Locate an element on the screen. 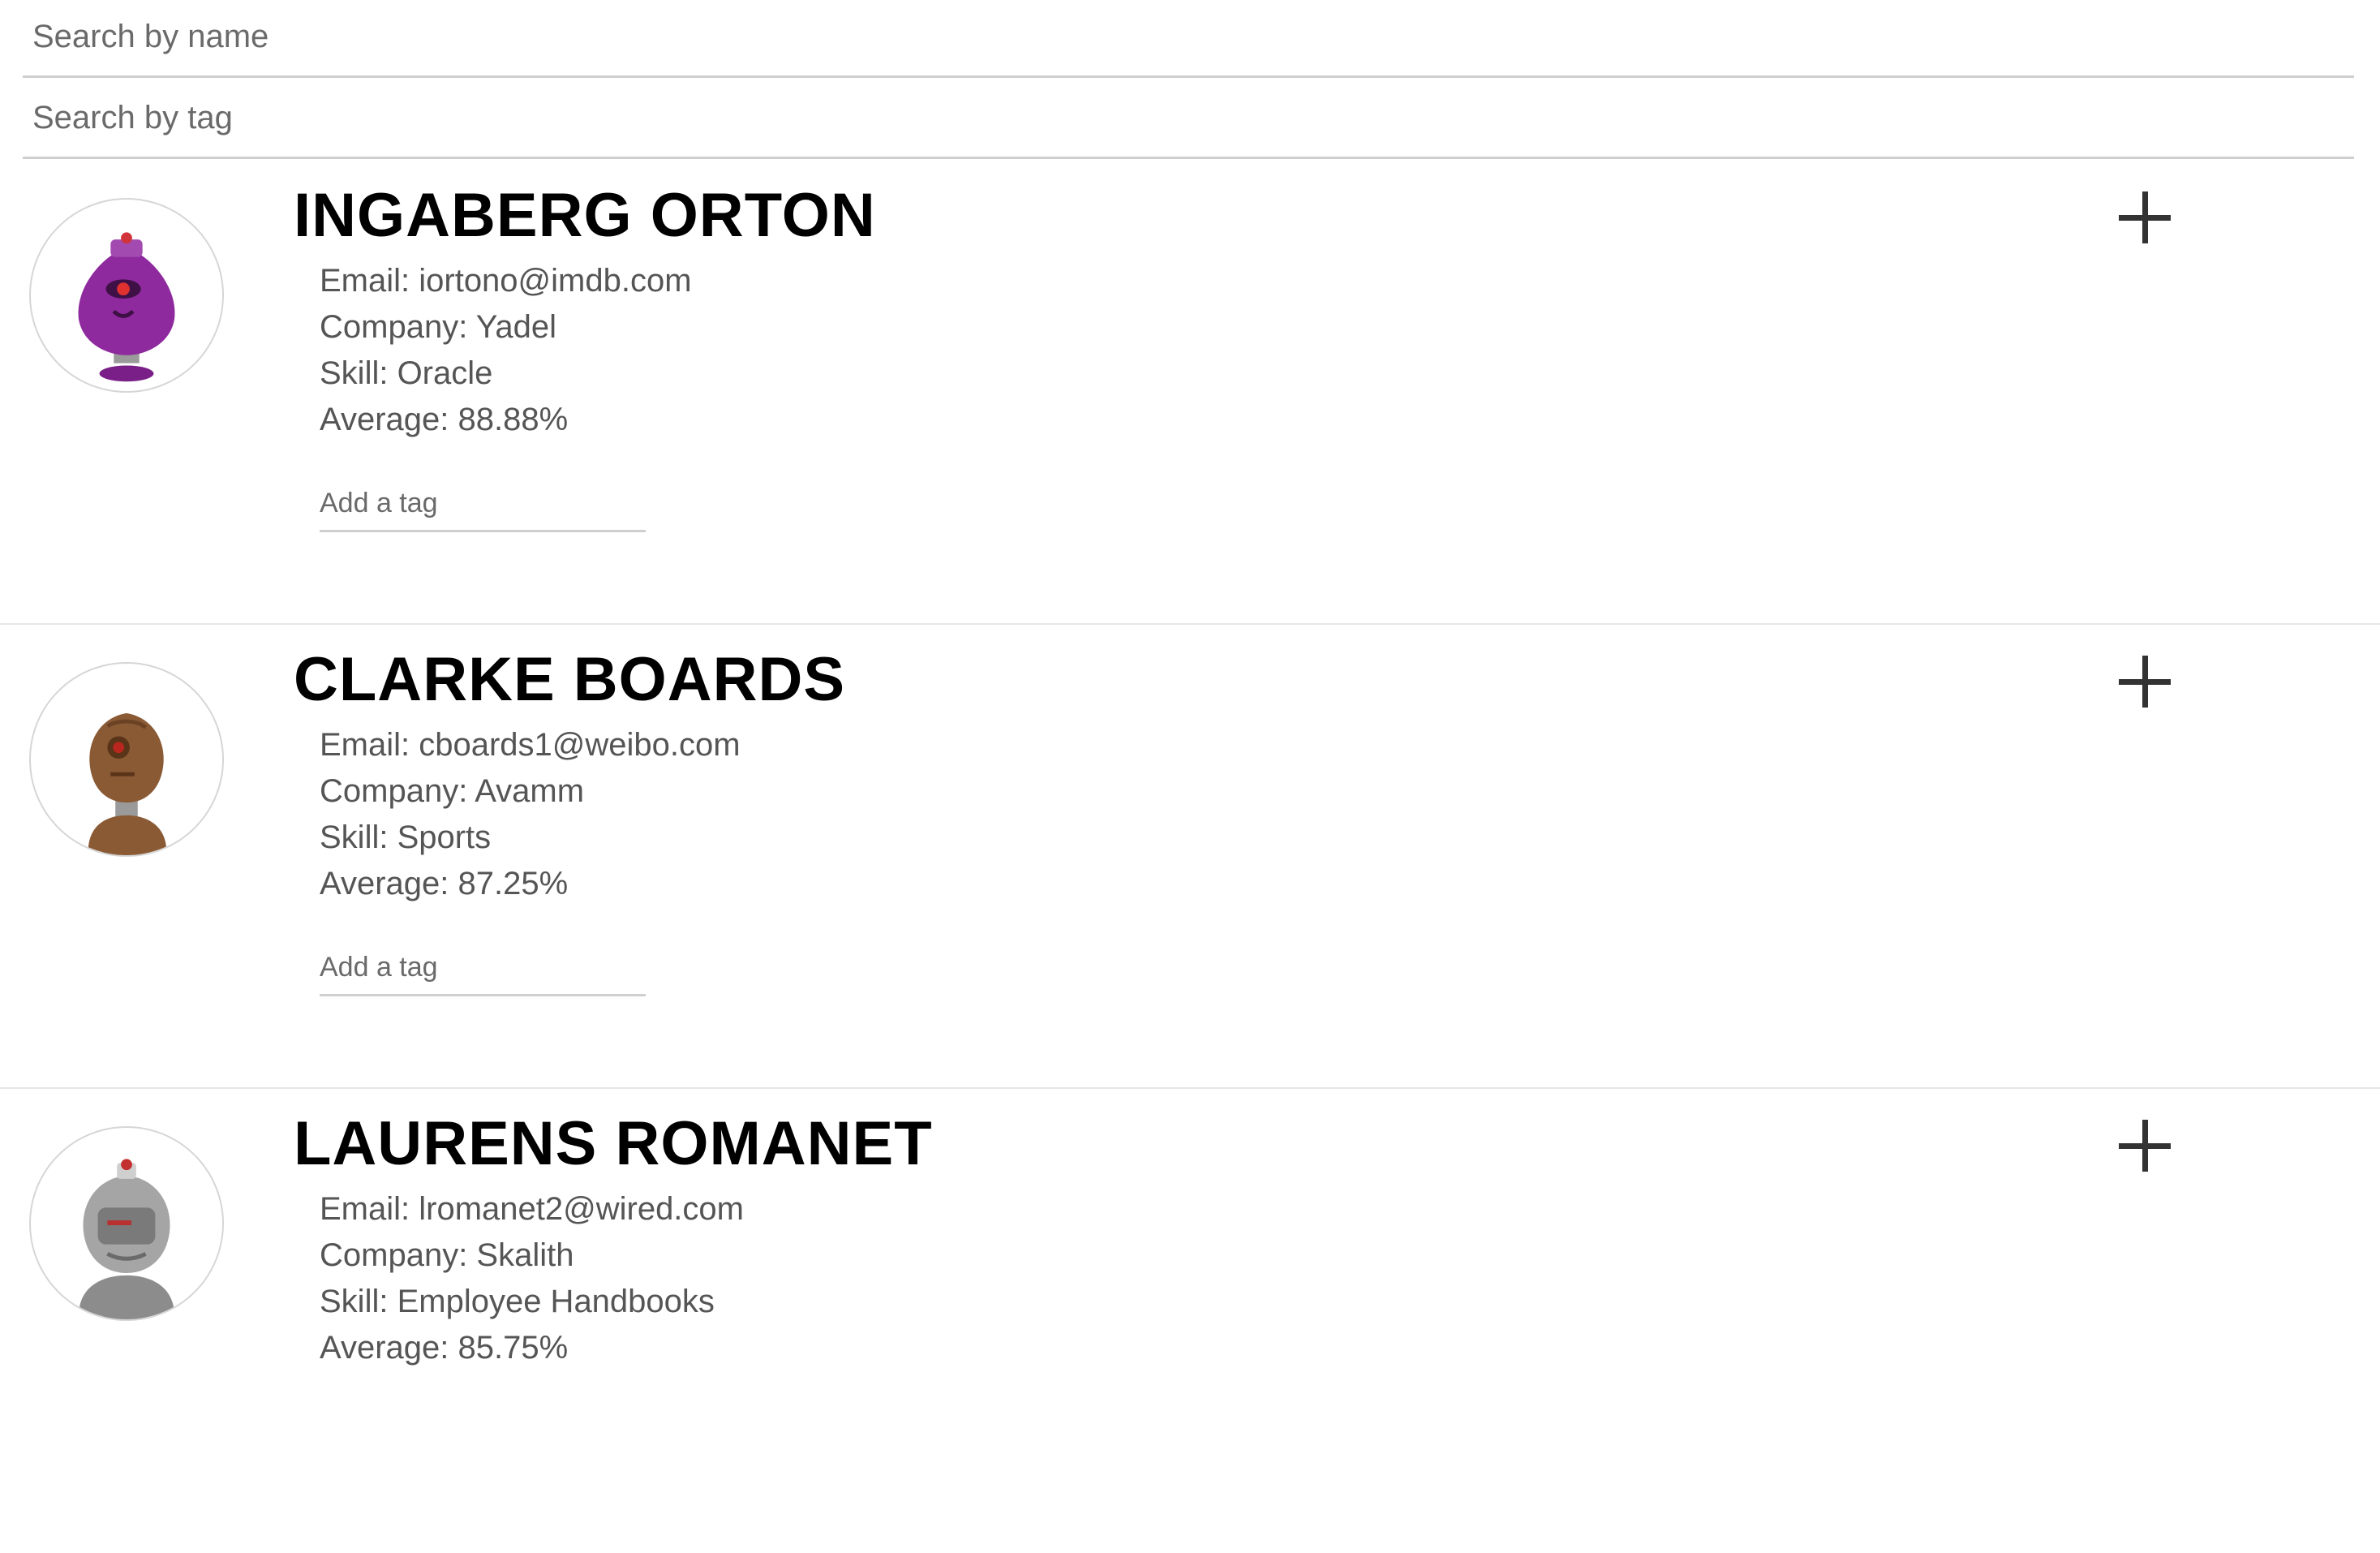  search-tag-field is located at coordinates (1188, 120).